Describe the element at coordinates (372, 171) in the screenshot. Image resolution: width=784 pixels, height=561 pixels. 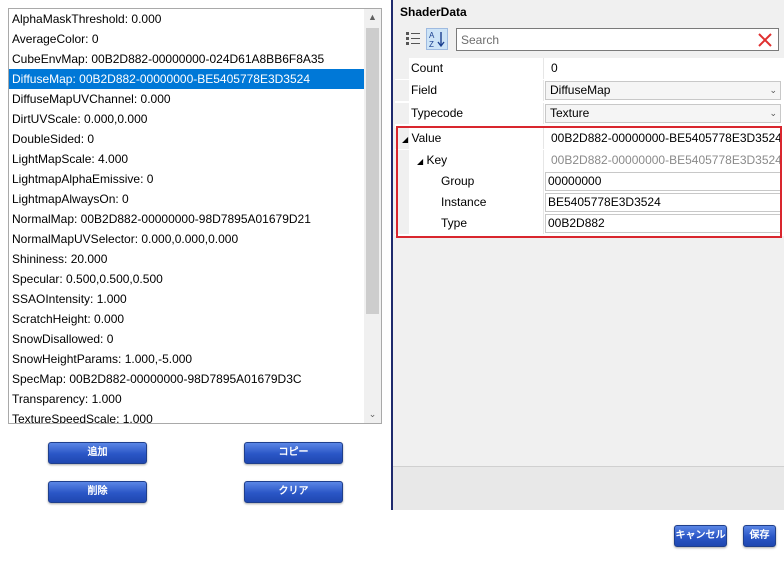
I see `scrollbar-thumb` at that location.